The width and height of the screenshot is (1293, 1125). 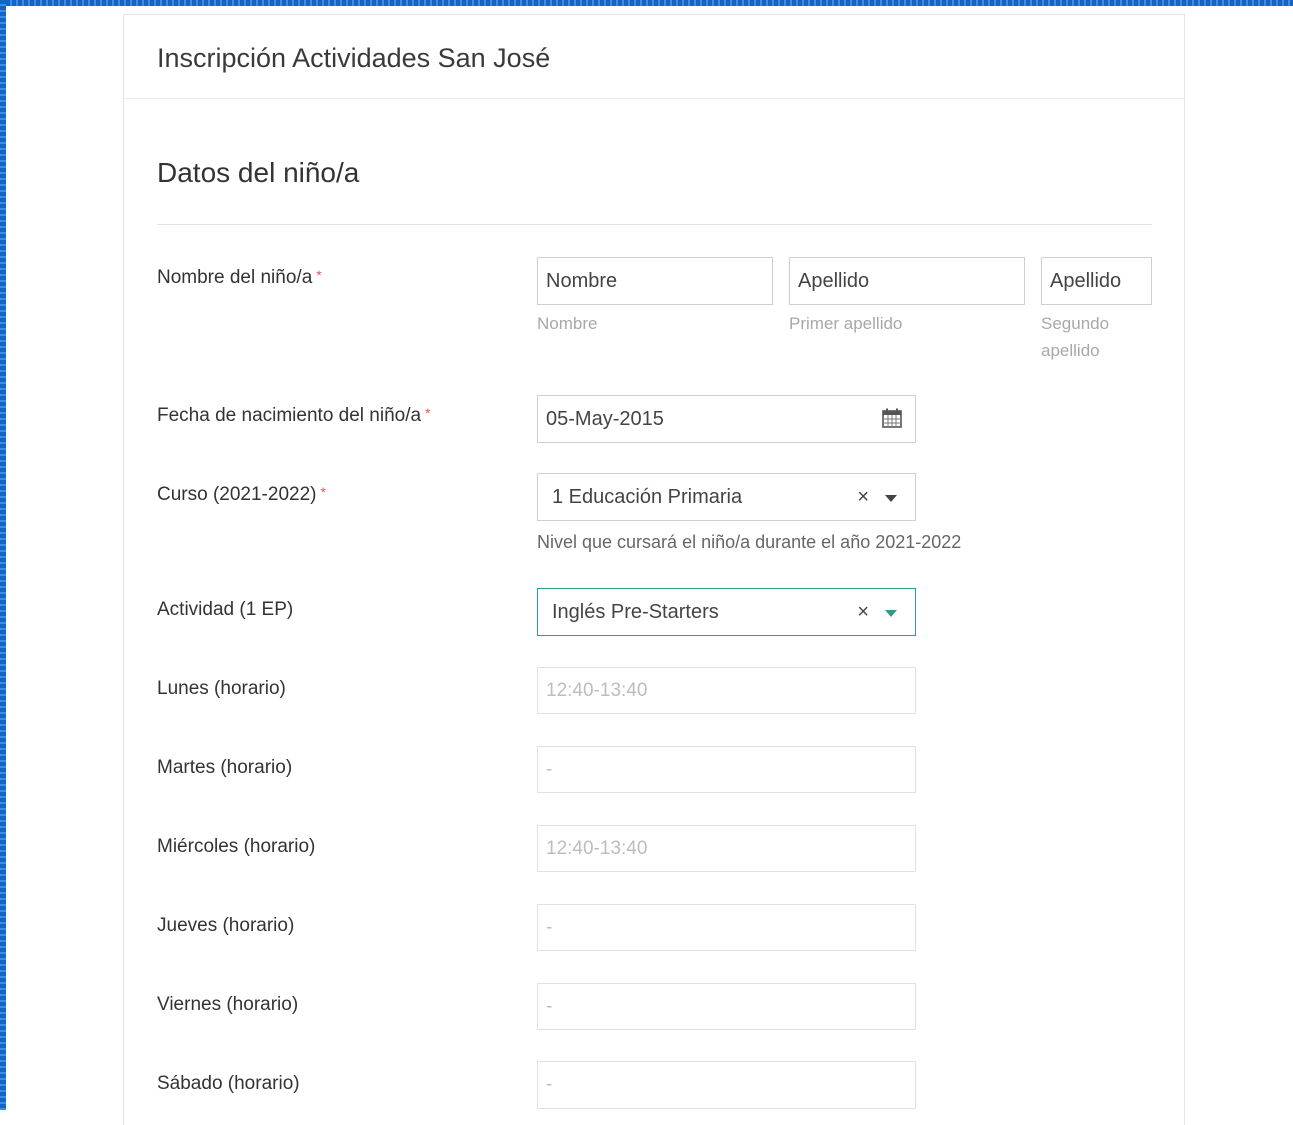 I want to click on friday-label: Viernes (horario), so click(x=228, y=1004).